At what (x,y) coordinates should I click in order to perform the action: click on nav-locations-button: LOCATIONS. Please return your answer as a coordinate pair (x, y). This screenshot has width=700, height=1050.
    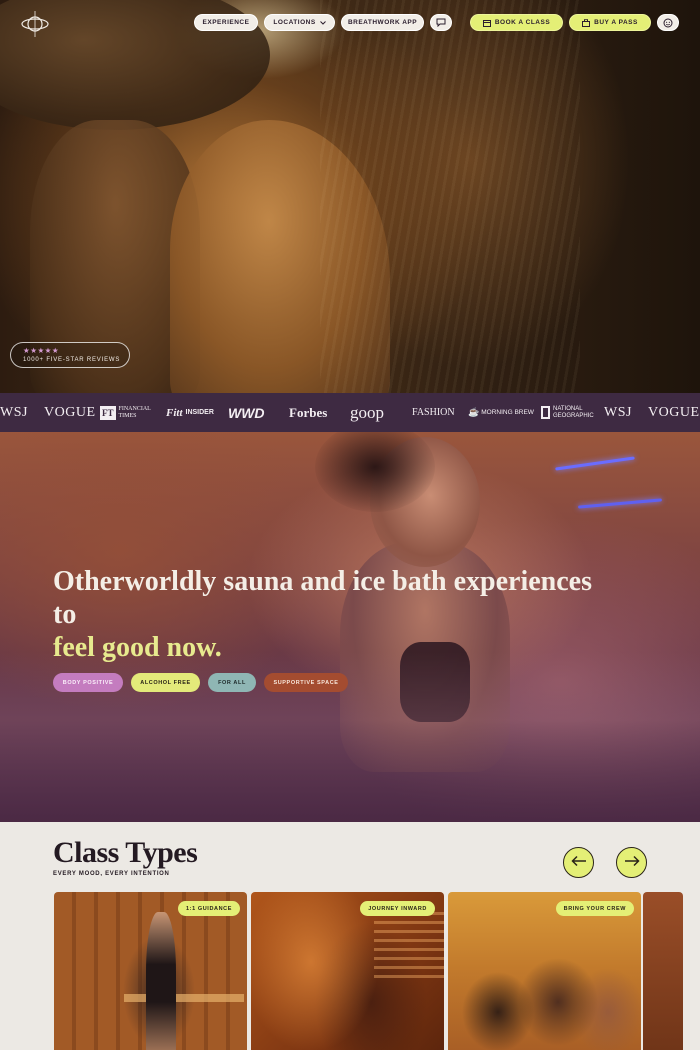
    Looking at the image, I should click on (299, 22).